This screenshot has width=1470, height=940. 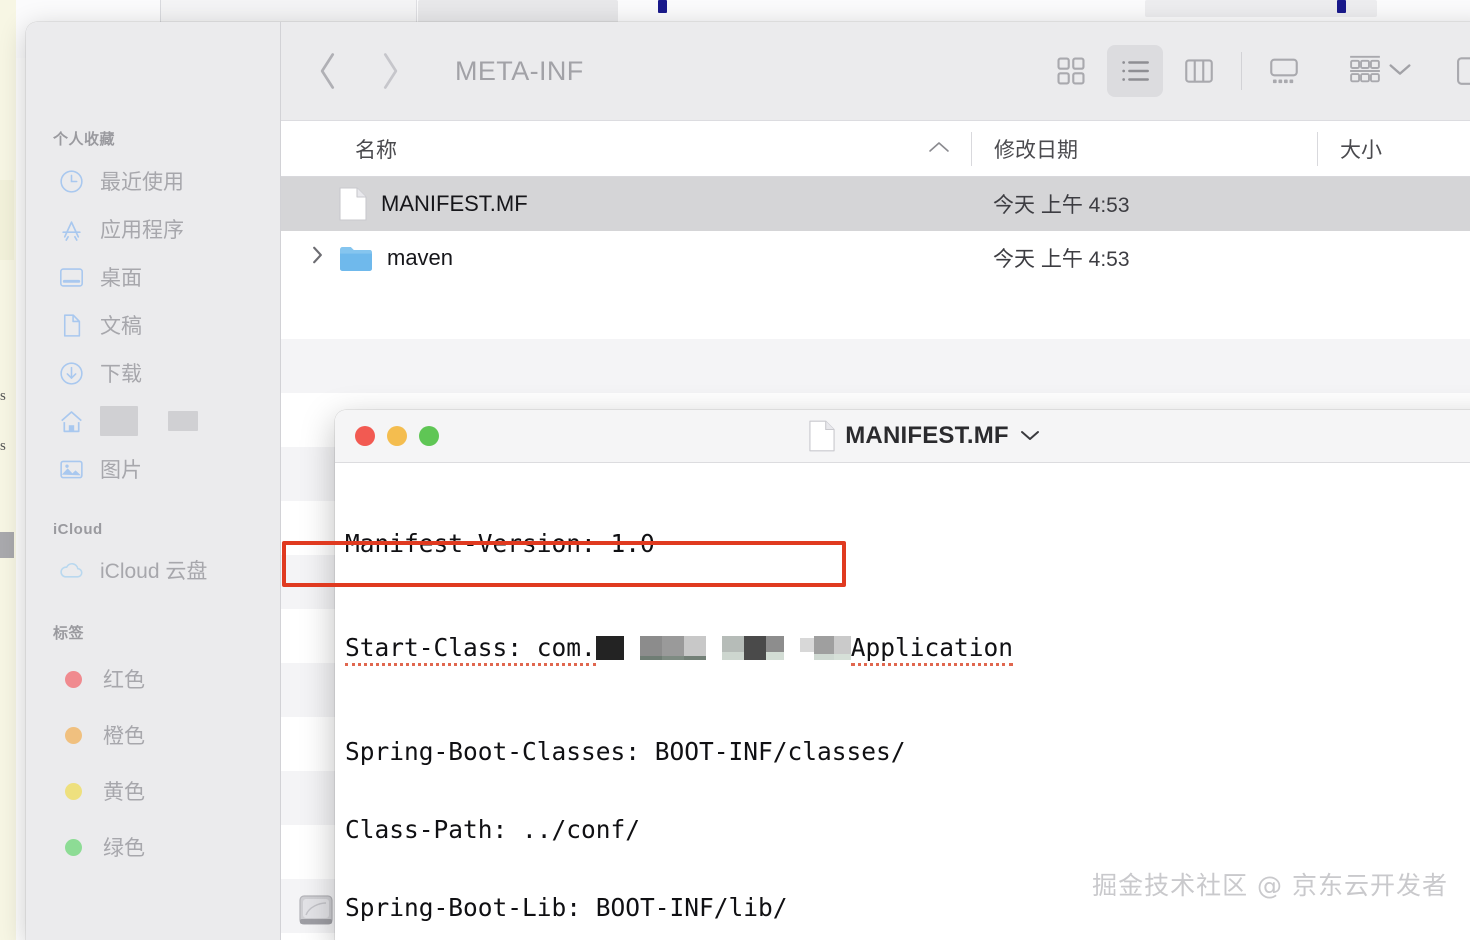 I want to click on background-left-selection, so click(x=7, y=545).